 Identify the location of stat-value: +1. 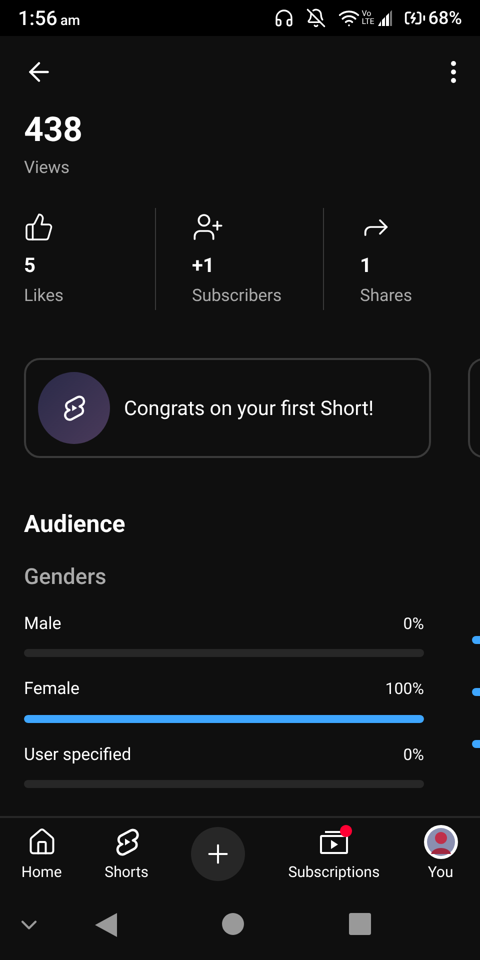
(204, 265).